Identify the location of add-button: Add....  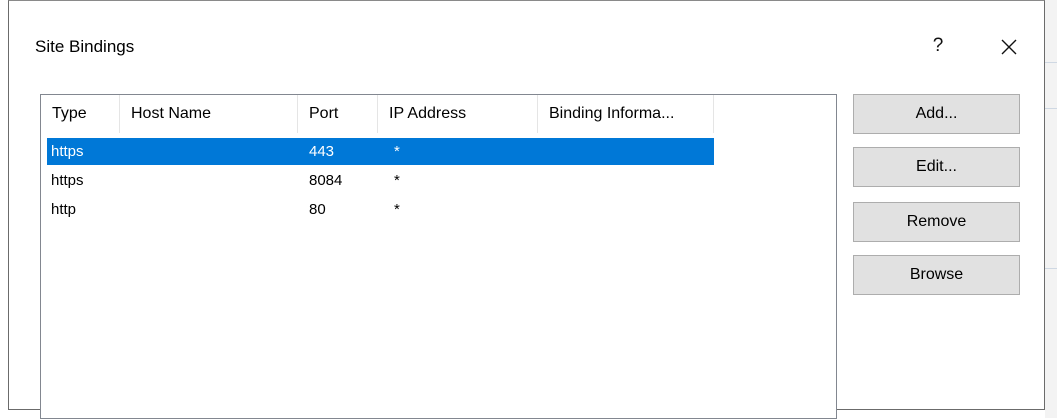
(936, 114).